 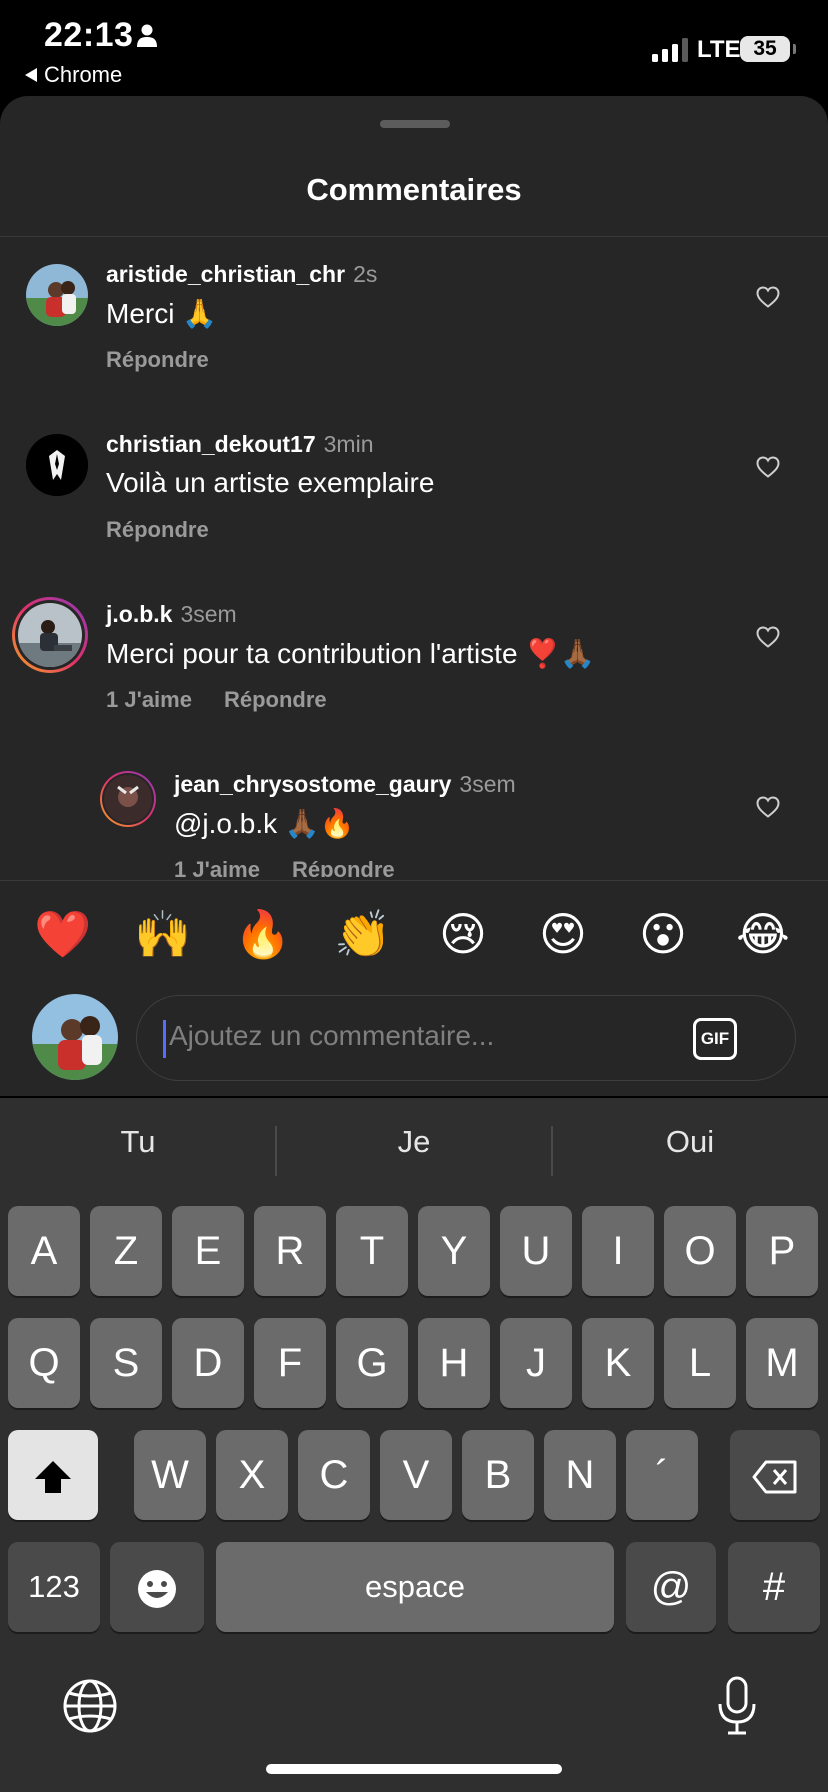 What do you see at coordinates (415, 1587) in the screenshot?
I see `space-key: espace` at bounding box center [415, 1587].